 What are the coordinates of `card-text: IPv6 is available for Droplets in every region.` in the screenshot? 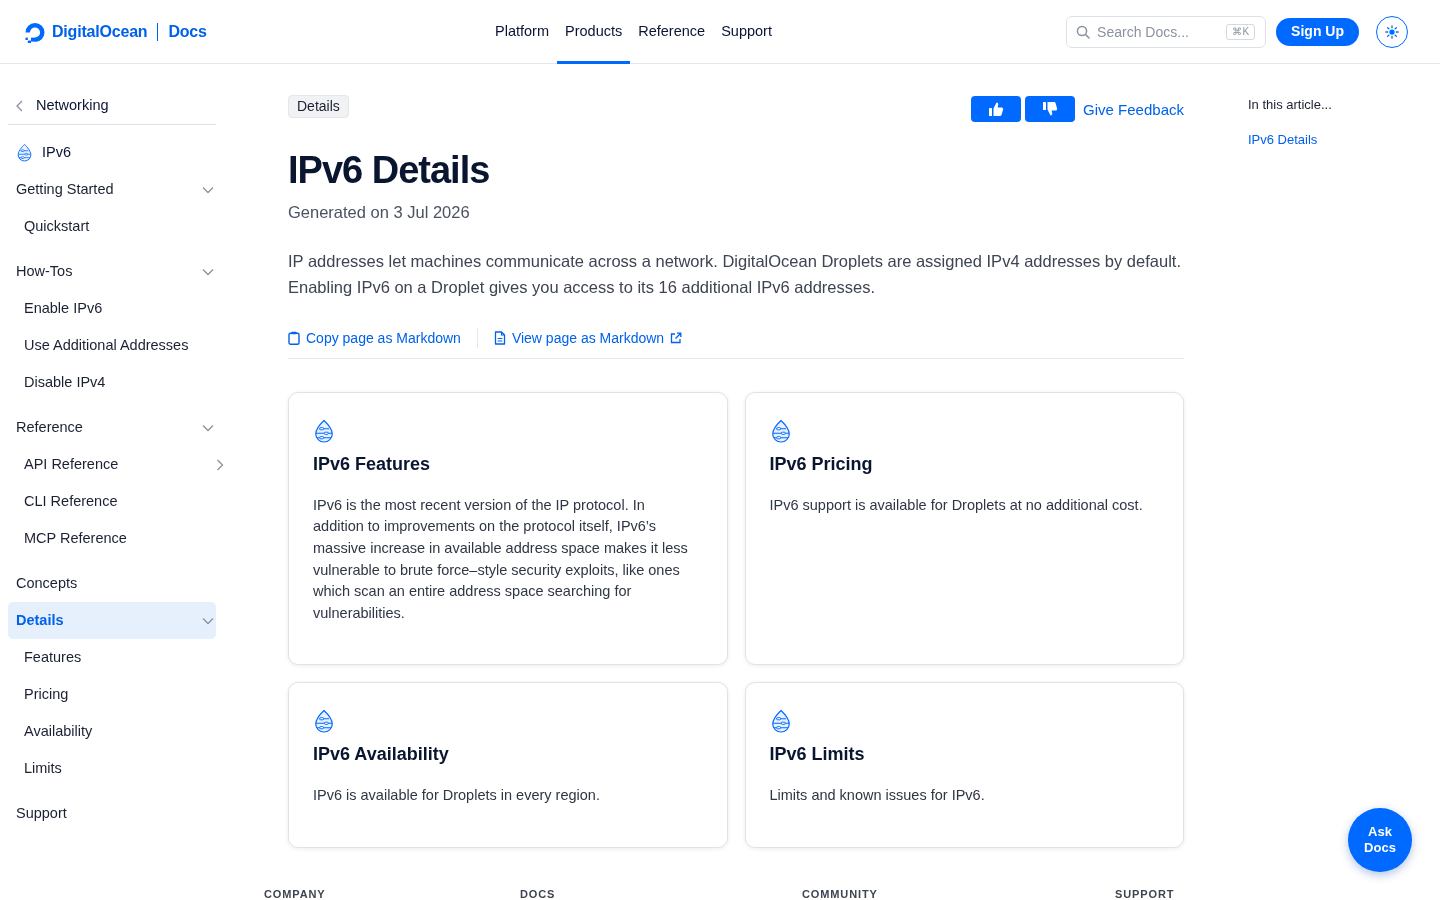 It's located at (457, 796).